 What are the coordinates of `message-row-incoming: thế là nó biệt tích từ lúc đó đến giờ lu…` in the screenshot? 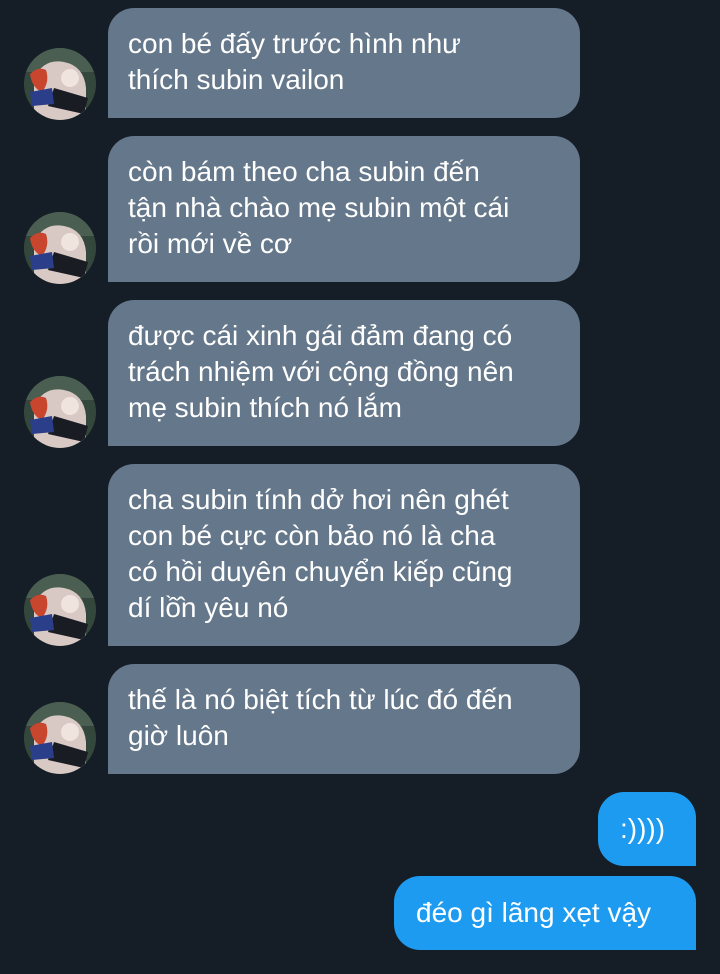 It's located at (360, 720).